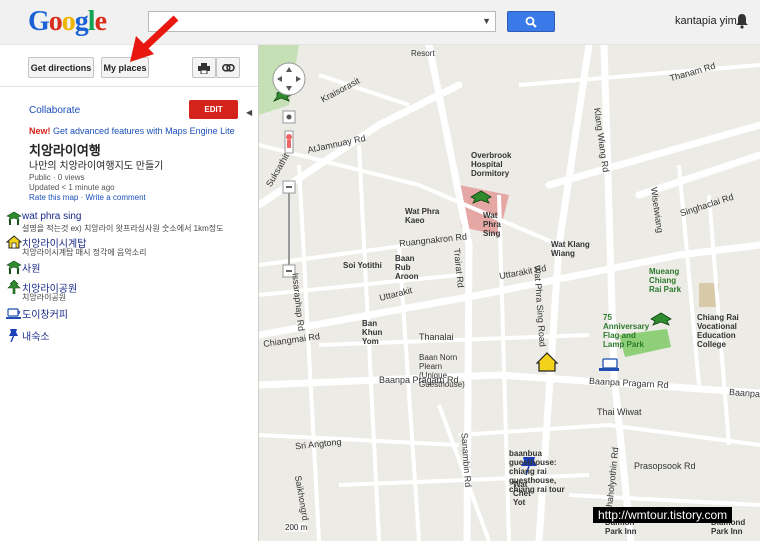 The height and width of the screenshot is (541, 760). Describe the element at coordinates (626, 331) in the screenshot. I see `park-label: 75 Anniversary Flag and Lamp Park` at that location.